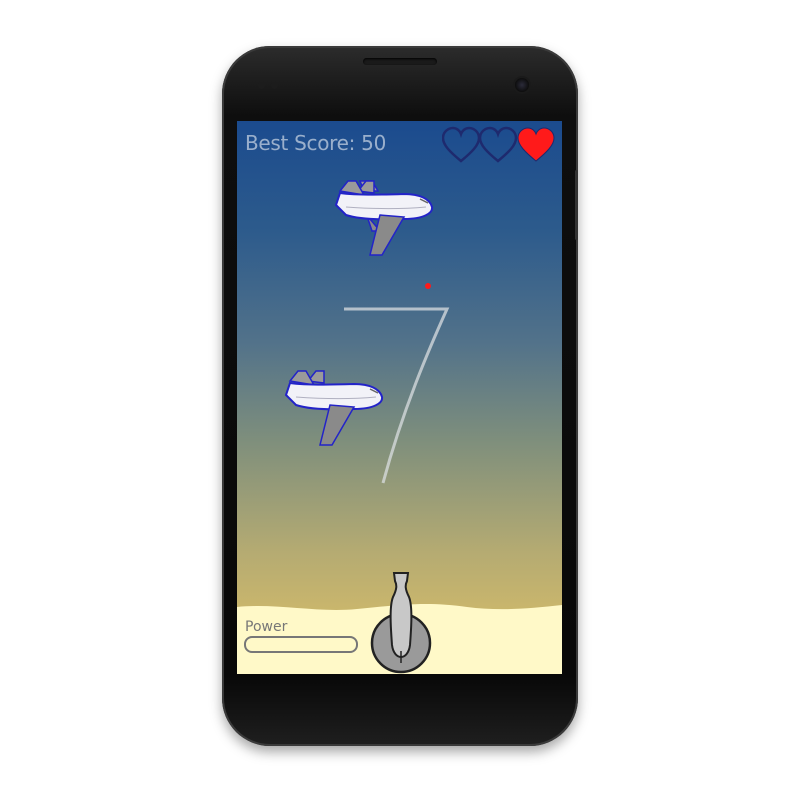 The height and width of the screenshot is (800, 800). I want to click on lives-indicator, so click(498, 144).